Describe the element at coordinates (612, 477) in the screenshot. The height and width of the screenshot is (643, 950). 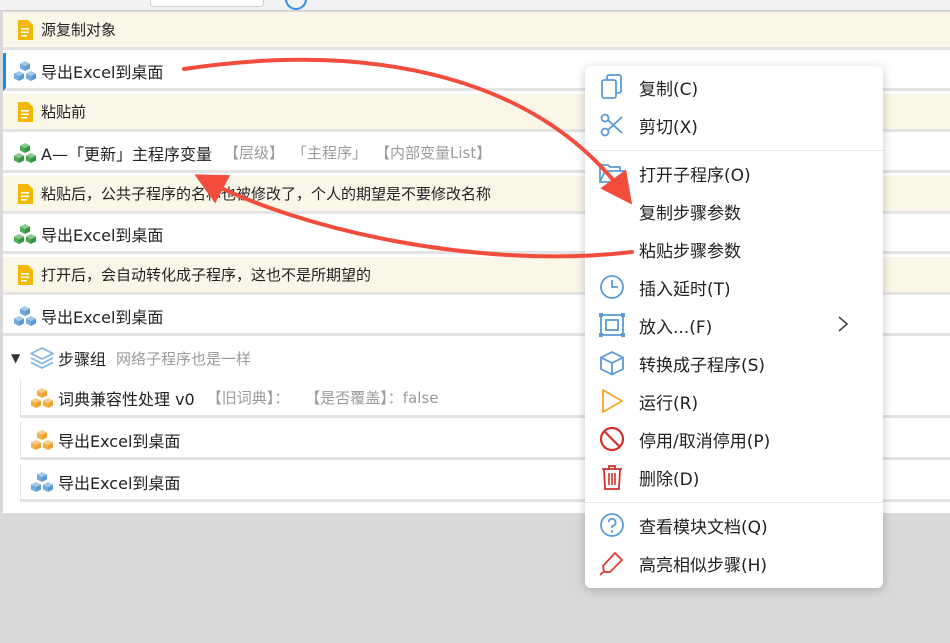
I see `trash-icon` at that location.